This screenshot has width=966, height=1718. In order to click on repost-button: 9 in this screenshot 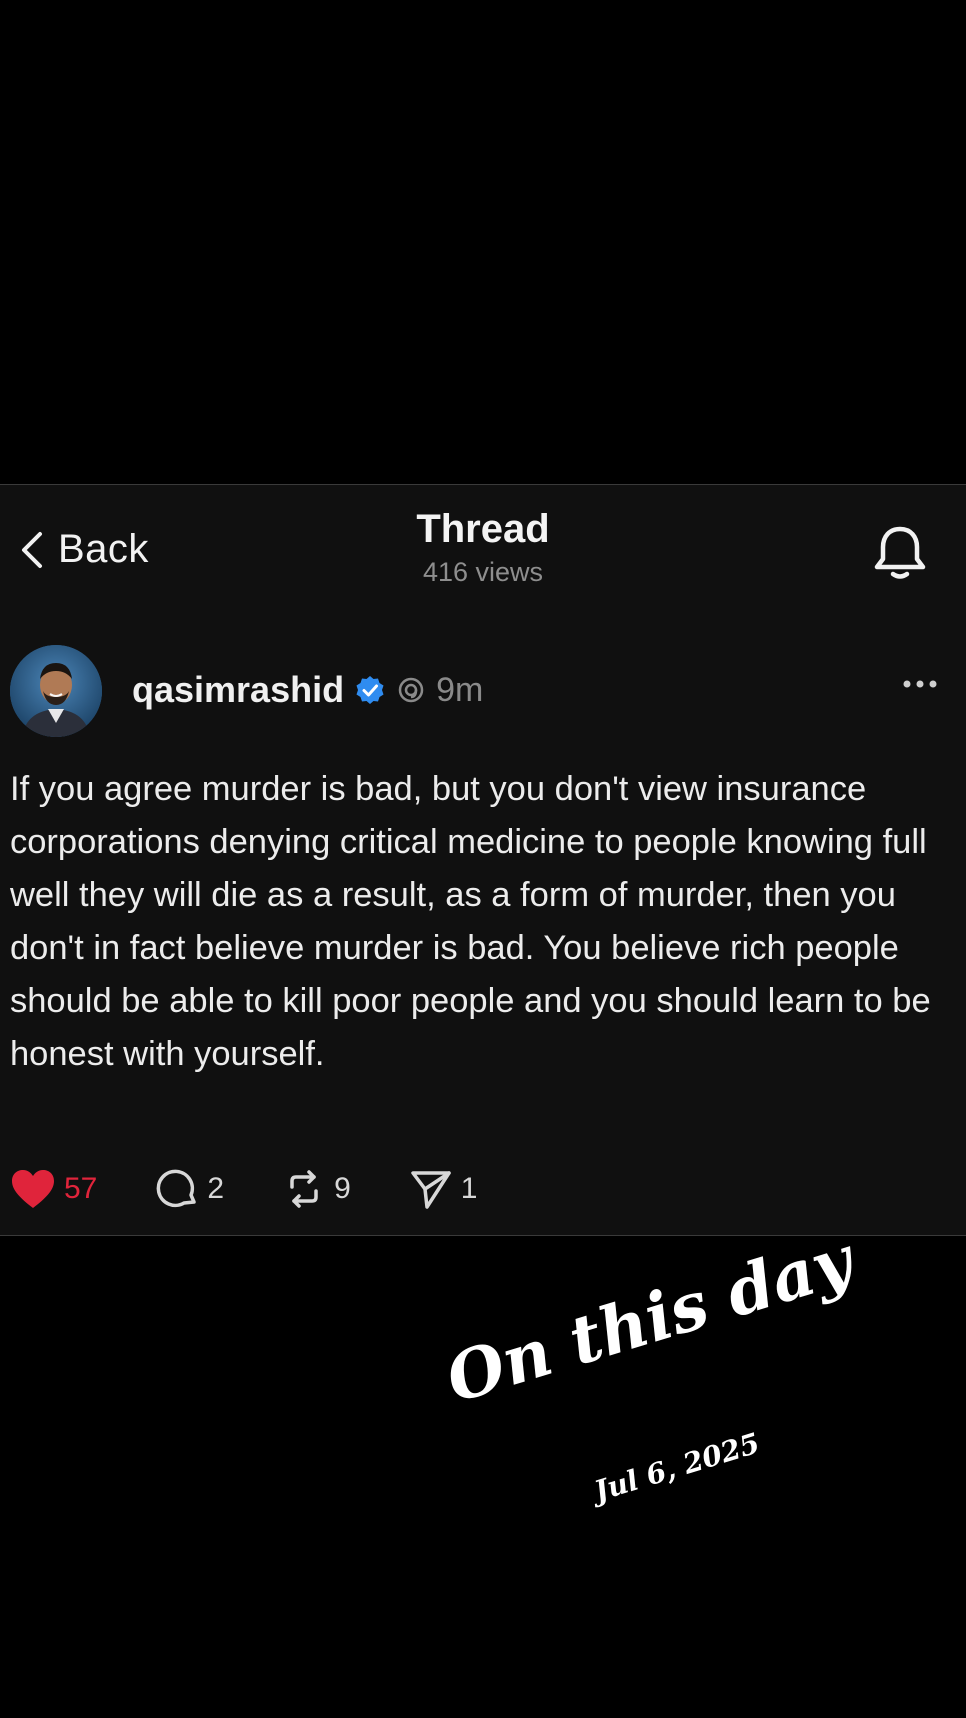, I will do `click(316, 1189)`.